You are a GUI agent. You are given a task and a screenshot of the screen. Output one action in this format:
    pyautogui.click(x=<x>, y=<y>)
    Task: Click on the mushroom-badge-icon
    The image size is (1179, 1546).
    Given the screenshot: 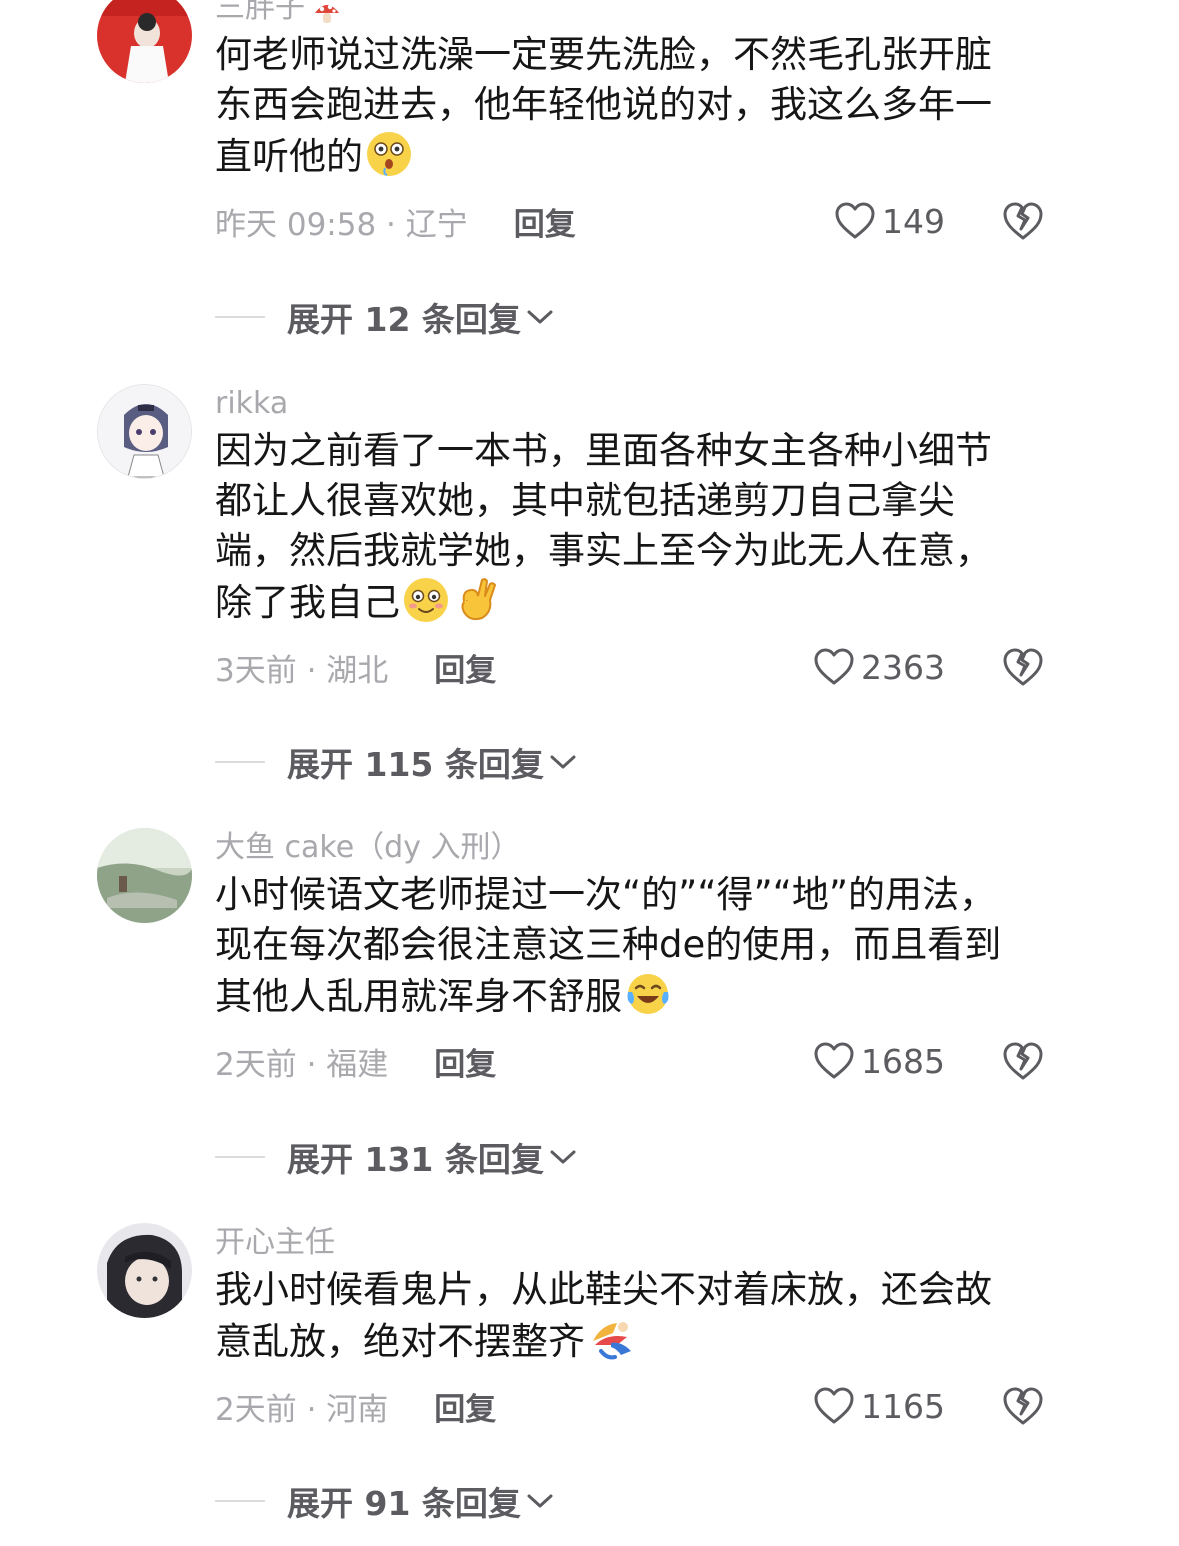 What is the action you would take?
    pyautogui.click(x=327, y=11)
    